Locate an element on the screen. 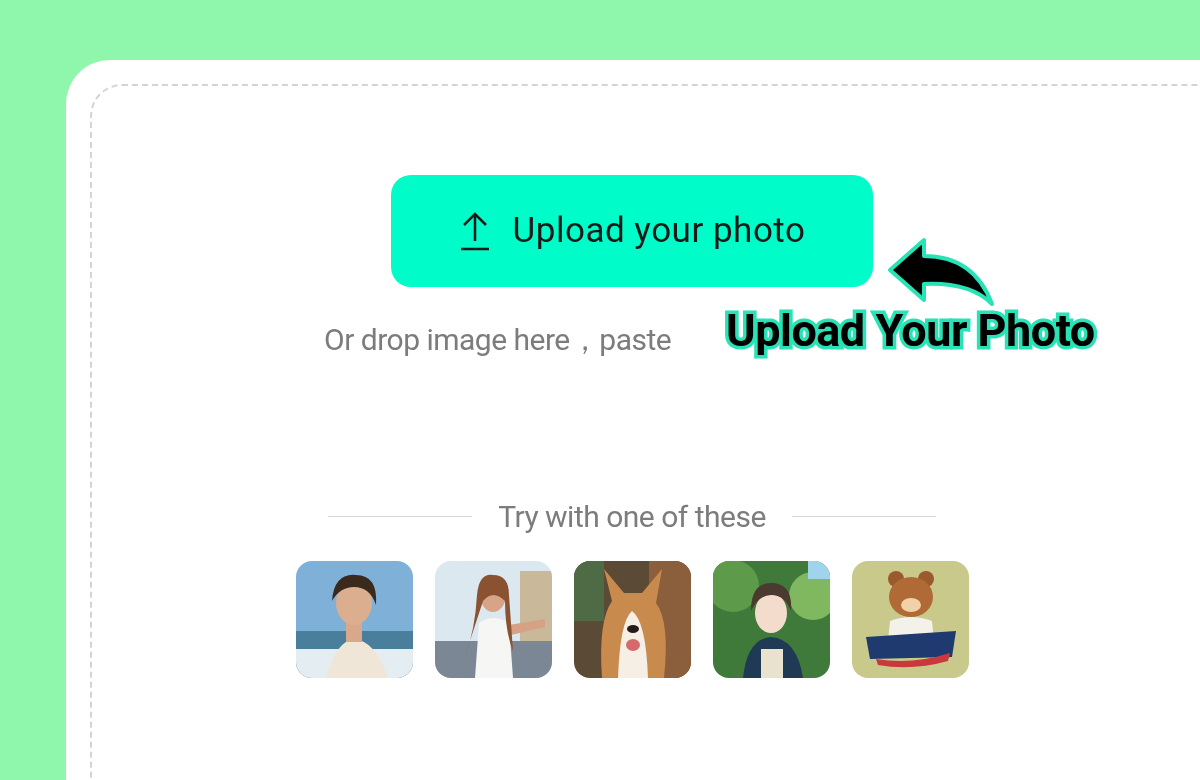 The height and width of the screenshot is (780, 1200). samples-heading: Try with one of these is located at coordinates (632, 517).